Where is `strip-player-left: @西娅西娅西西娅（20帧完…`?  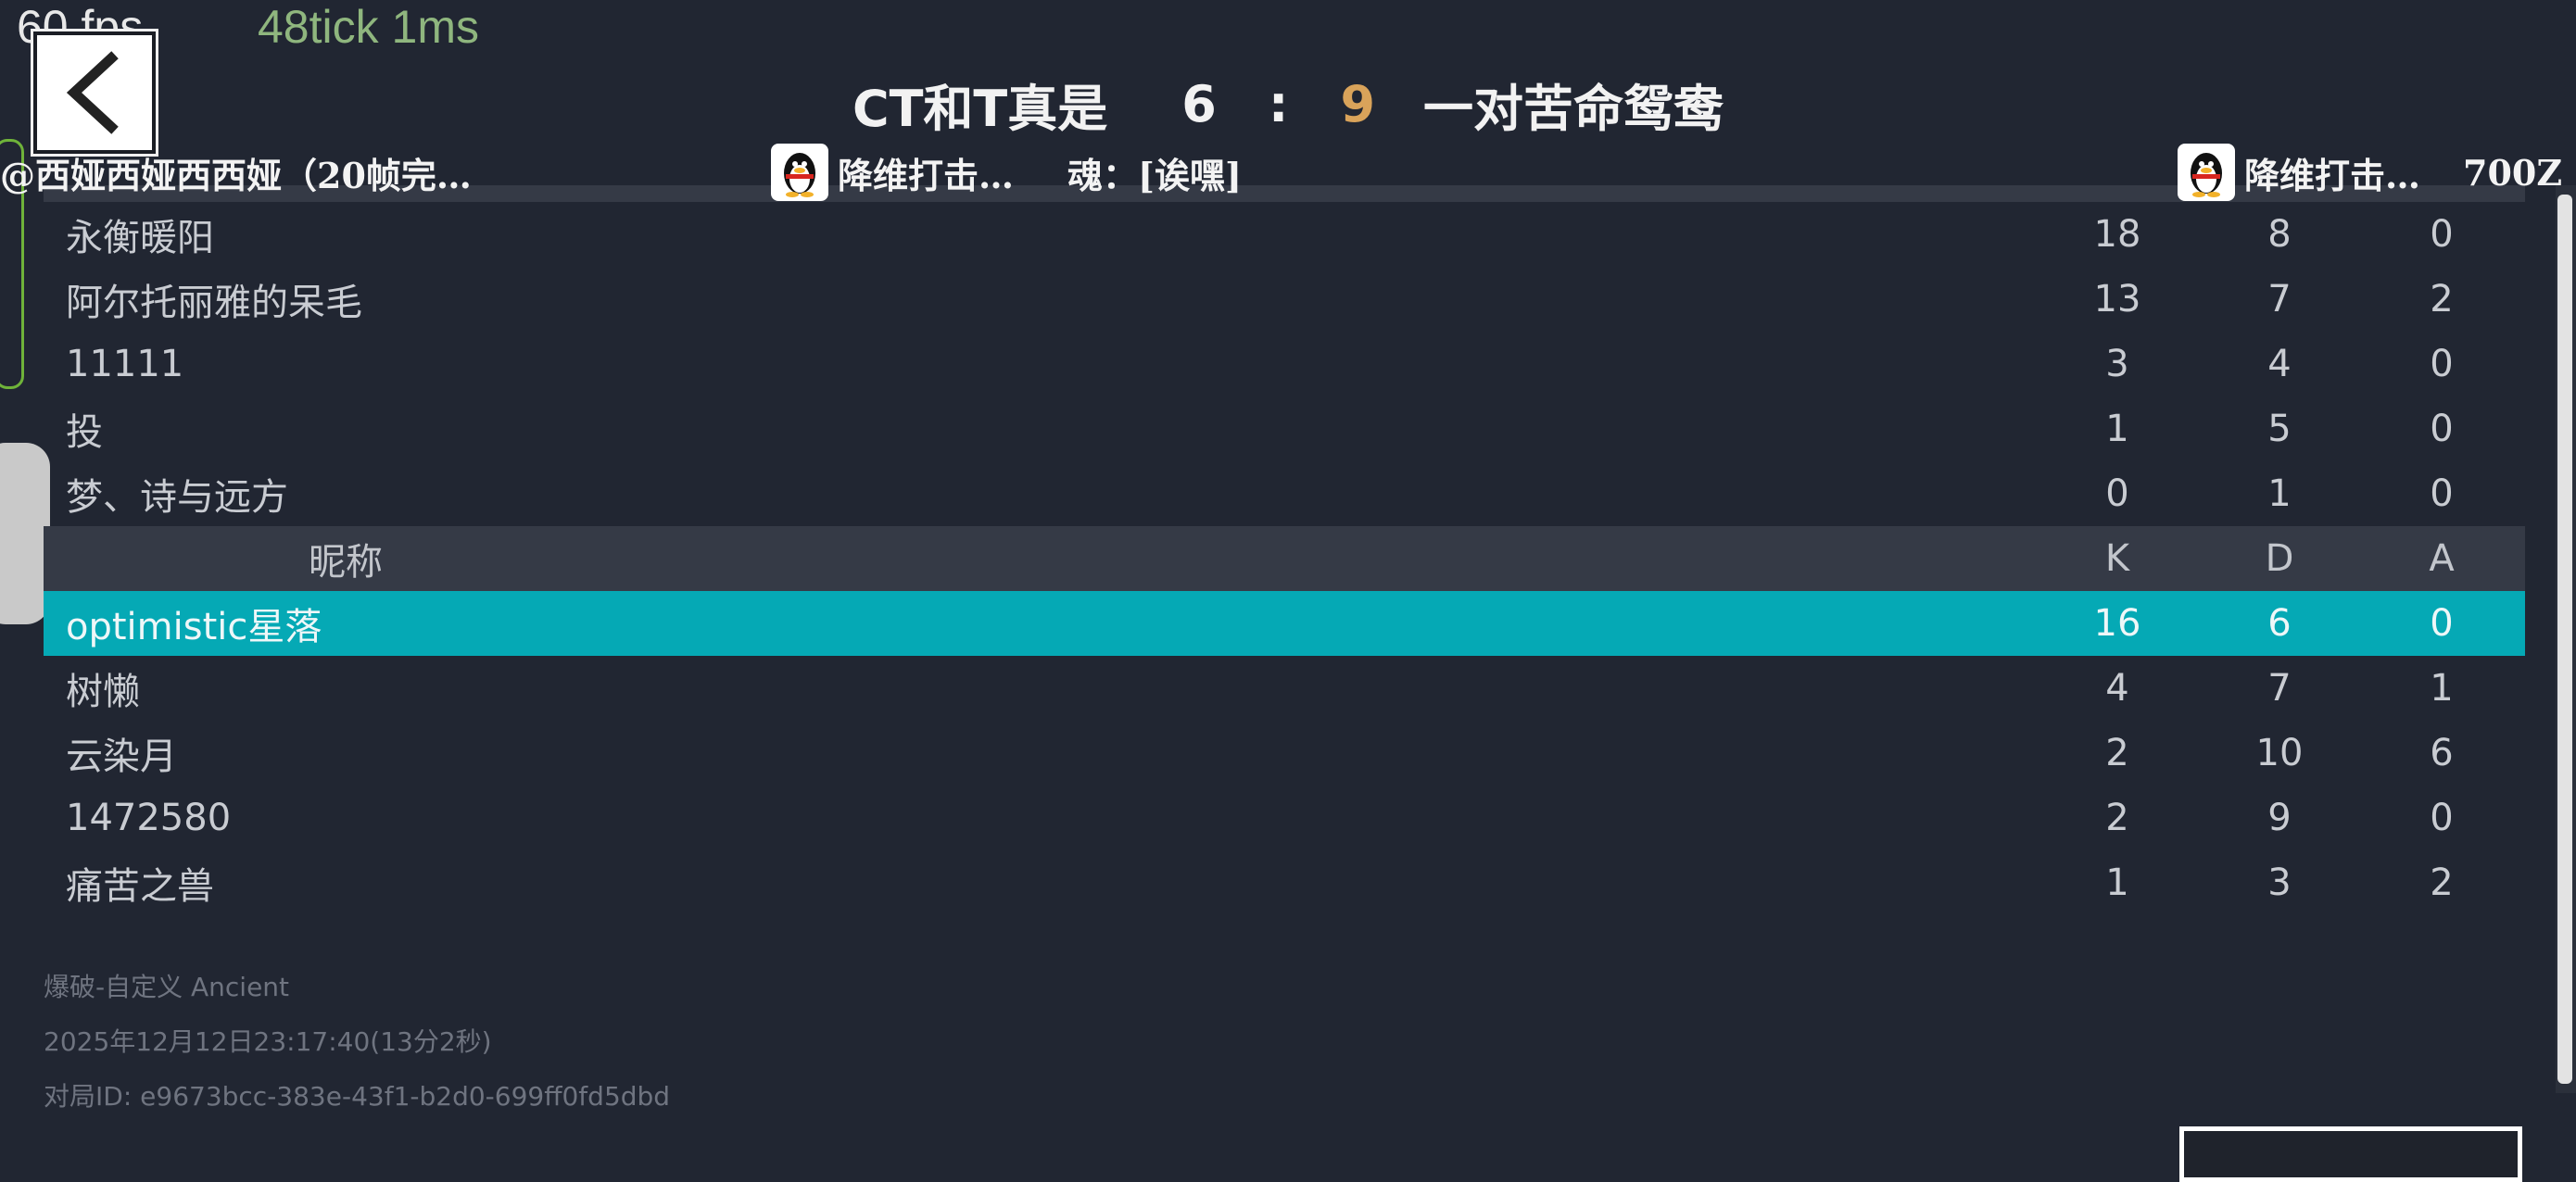
strip-player-left: @西娅西娅西西娅（20帧完… is located at coordinates (236, 172).